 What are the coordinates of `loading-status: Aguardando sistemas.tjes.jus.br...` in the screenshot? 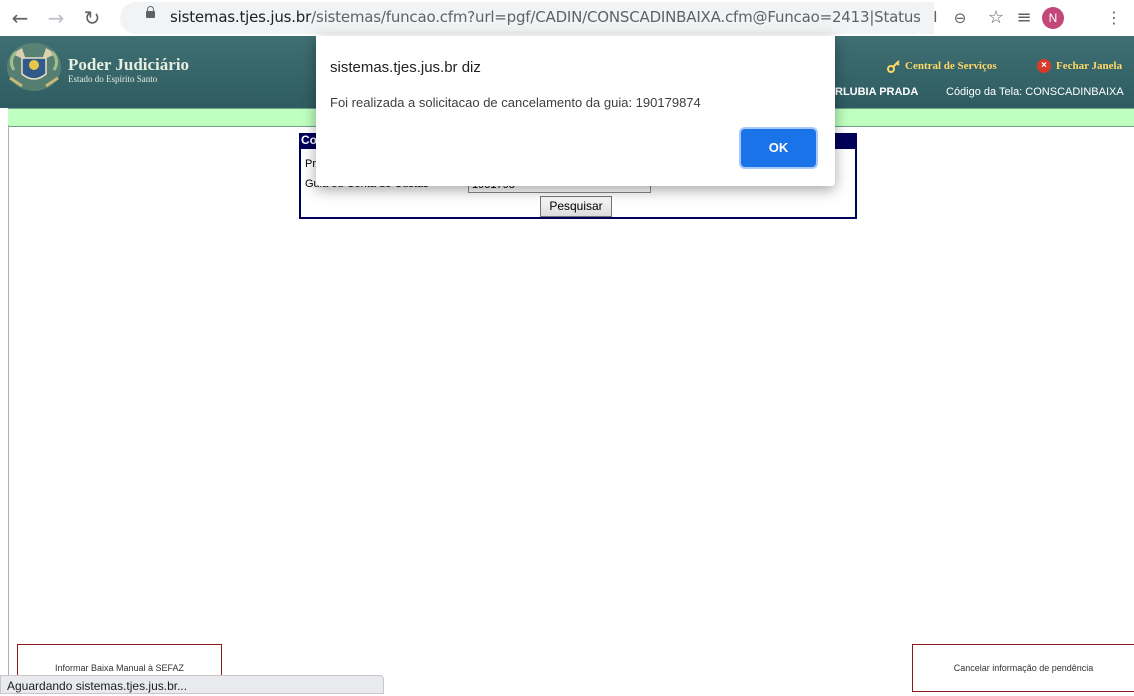 It's located at (192, 684).